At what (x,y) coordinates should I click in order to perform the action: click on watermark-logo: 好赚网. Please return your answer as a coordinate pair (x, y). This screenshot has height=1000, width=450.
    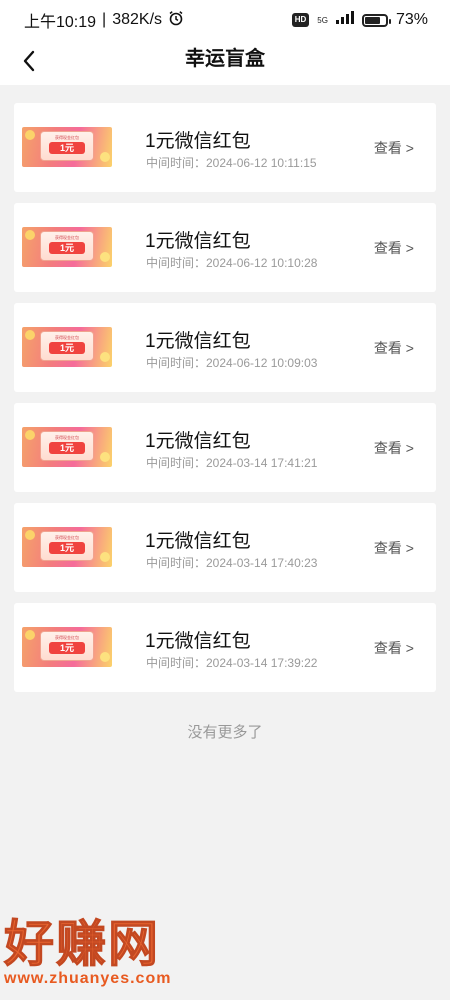
    Looking at the image, I should click on (82, 944).